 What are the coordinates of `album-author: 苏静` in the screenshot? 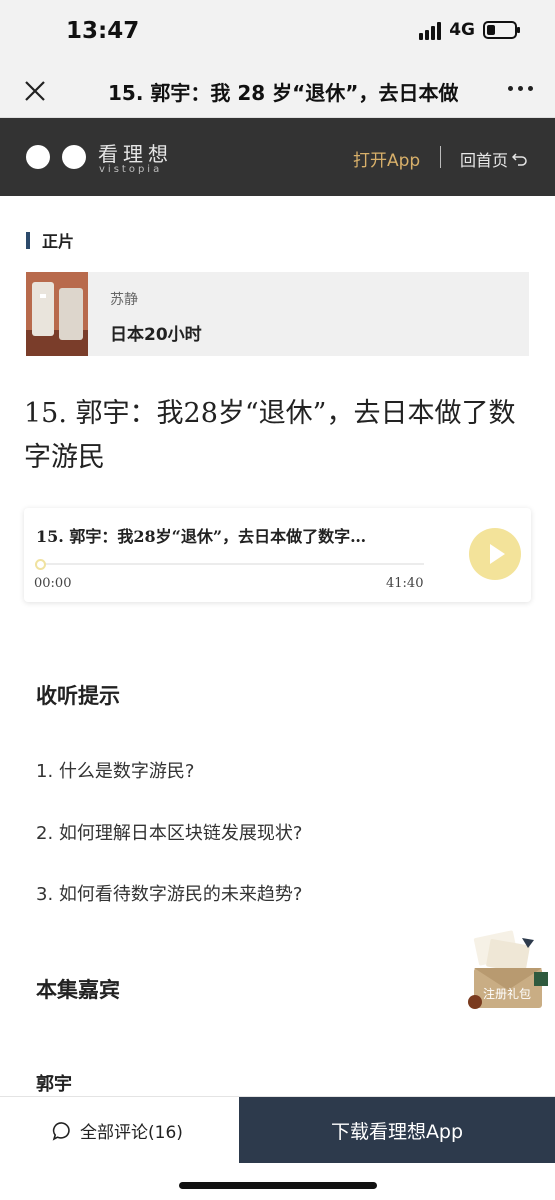 It's located at (124, 300).